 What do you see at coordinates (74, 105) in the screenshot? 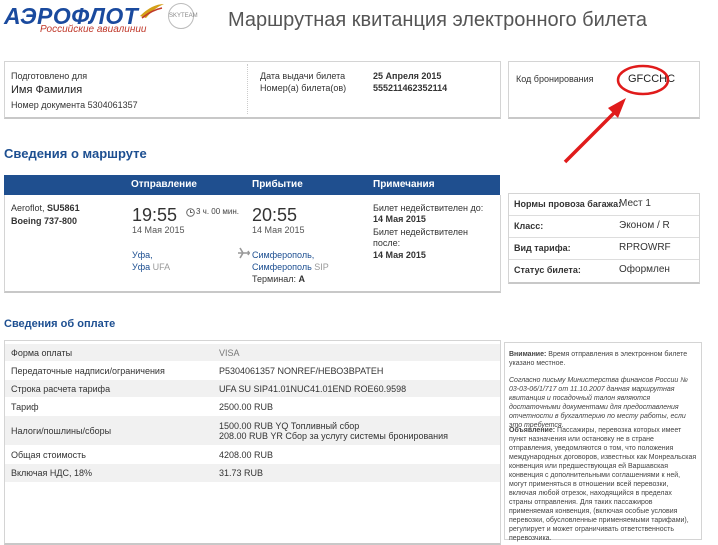
I see `document-number: Номер документа 5304061357` at bounding box center [74, 105].